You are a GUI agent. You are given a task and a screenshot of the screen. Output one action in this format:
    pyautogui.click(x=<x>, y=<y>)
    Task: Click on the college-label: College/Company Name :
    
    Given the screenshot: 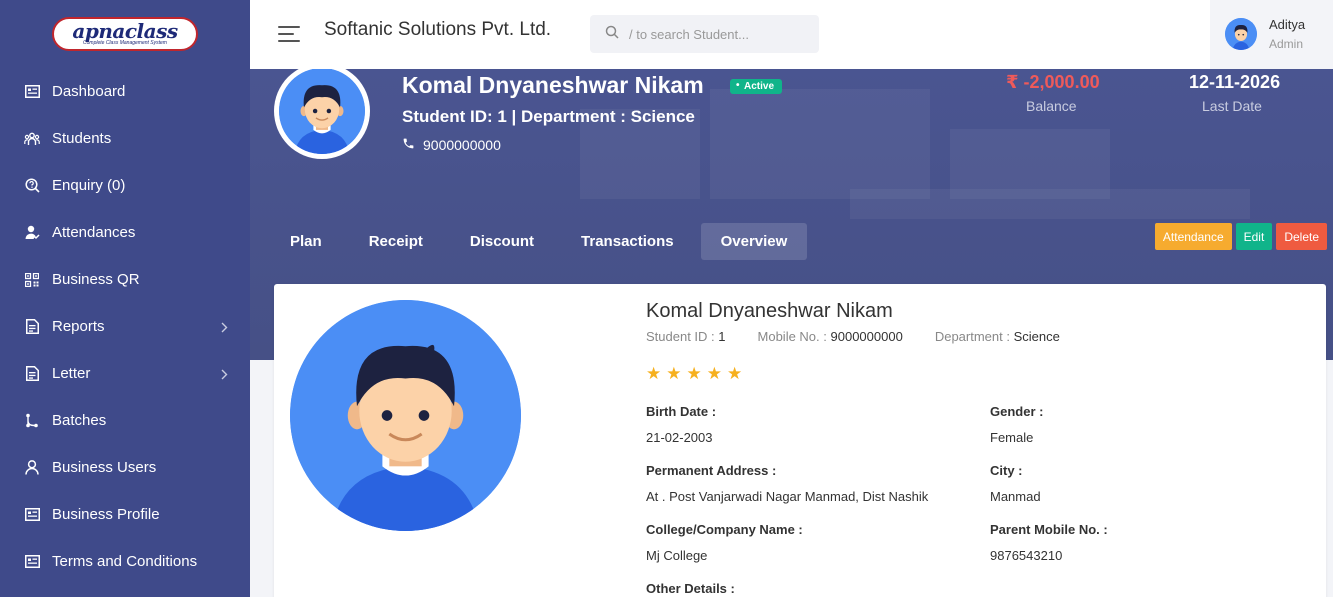 What is the action you would take?
    pyautogui.click(x=724, y=529)
    